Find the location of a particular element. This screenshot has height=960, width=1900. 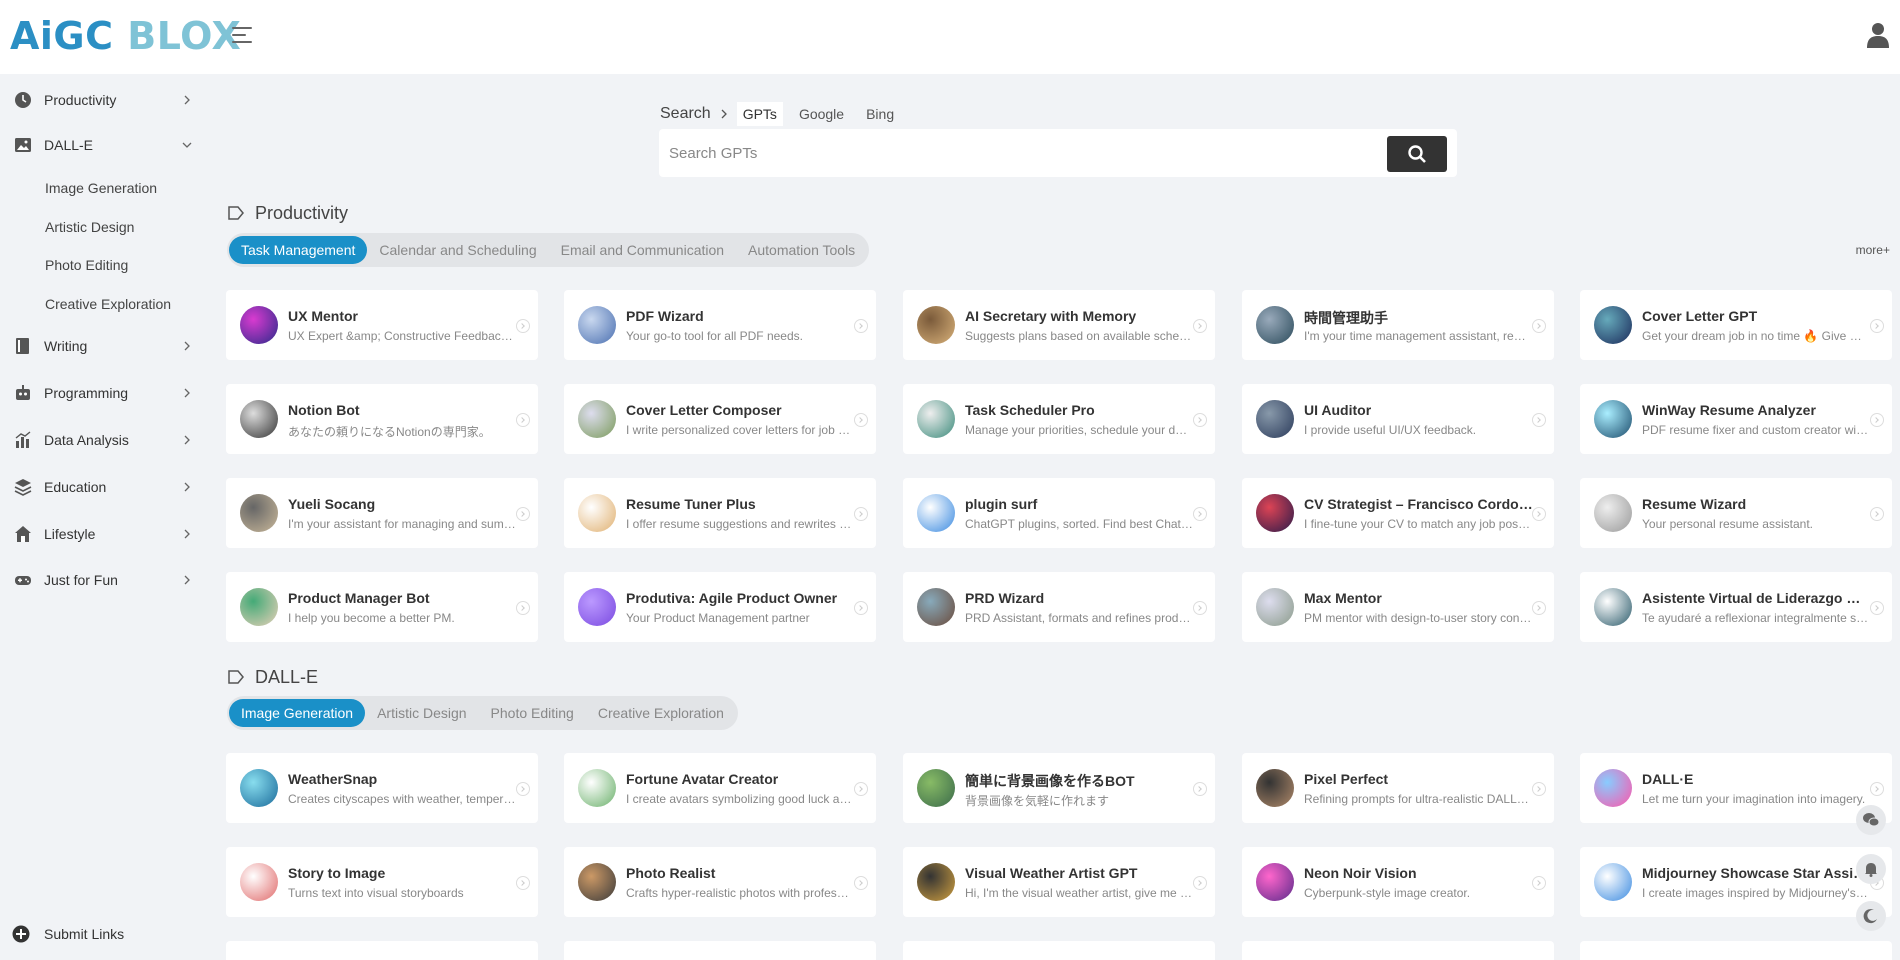

dark-mode-toggle is located at coordinates (1871, 916).